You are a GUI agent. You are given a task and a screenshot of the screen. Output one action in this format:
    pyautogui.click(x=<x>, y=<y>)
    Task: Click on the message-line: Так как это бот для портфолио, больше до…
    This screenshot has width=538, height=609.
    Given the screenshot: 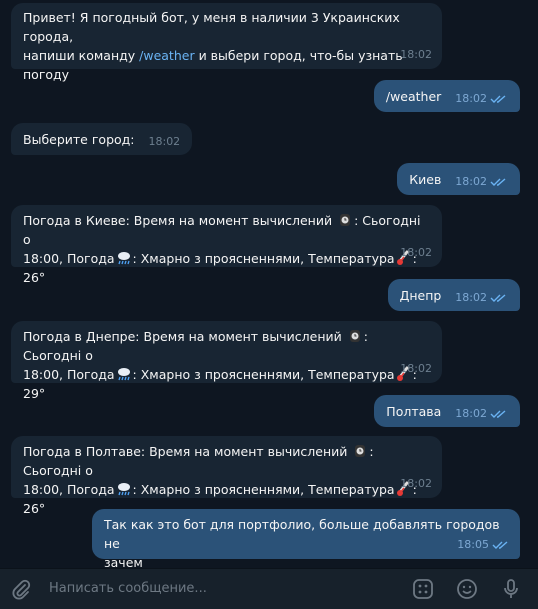 What is the action you would take?
    pyautogui.click(x=302, y=534)
    